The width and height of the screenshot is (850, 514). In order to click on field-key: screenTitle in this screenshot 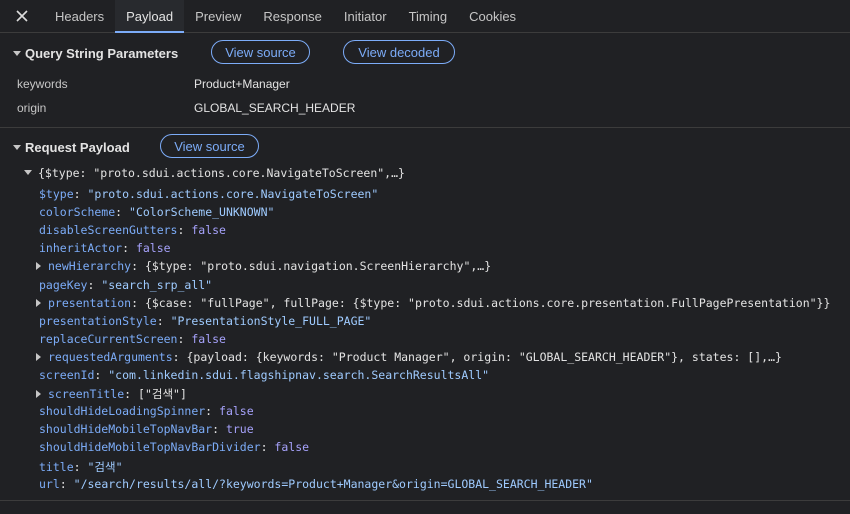, I will do `click(86, 394)`.